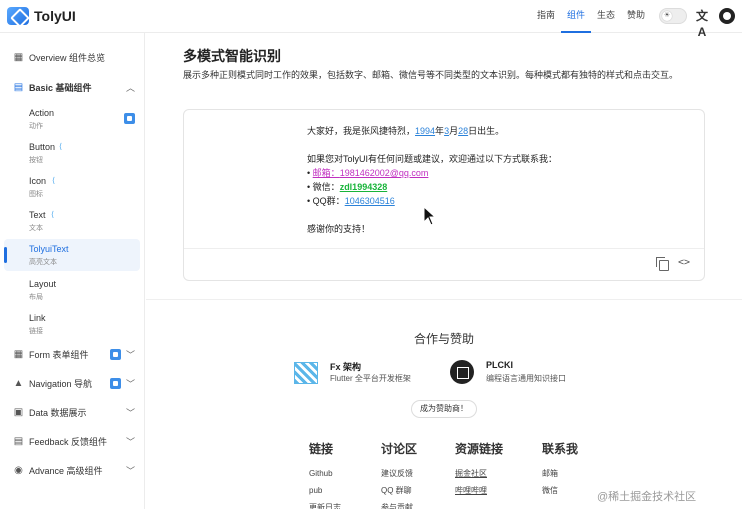 Image resolution: width=742 pixels, height=509 pixels. Describe the element at coordinates (560, 449) in the screenshot. I see `footer-heading: 联系我` at that location.